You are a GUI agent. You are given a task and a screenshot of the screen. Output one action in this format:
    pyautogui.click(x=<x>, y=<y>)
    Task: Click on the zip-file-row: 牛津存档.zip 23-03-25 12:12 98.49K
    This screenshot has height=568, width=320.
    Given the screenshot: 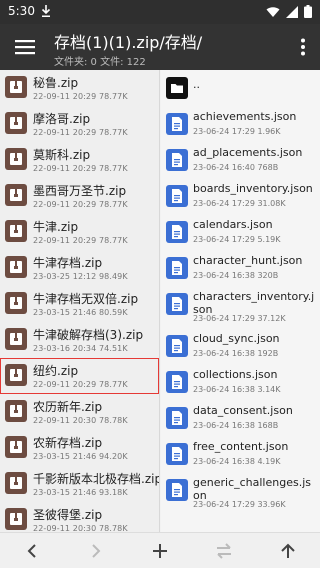 What is the action you would take?
    pyautogui.click(x=79, y=268)
    